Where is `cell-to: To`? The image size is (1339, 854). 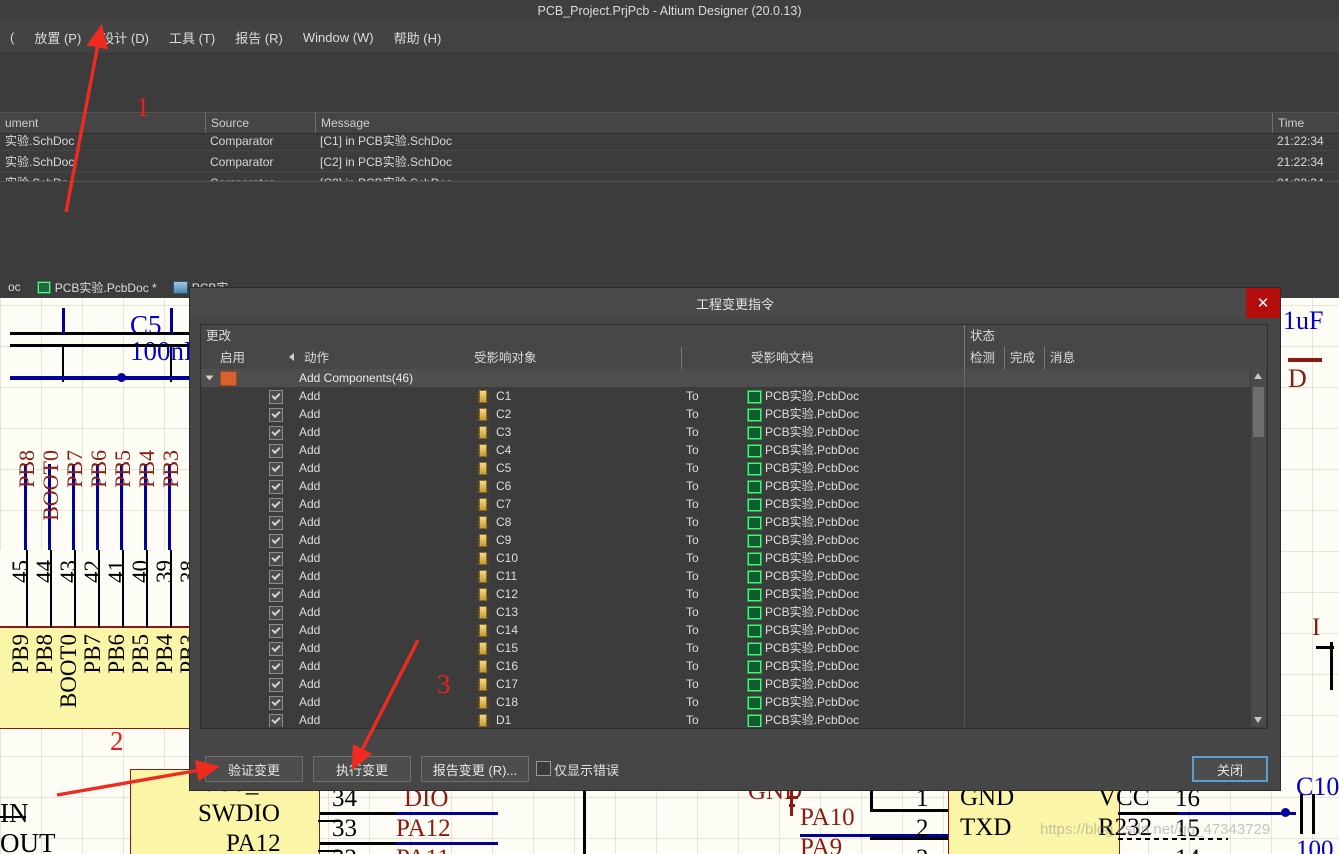 cell-to: To is located at coordinates (692, 594).